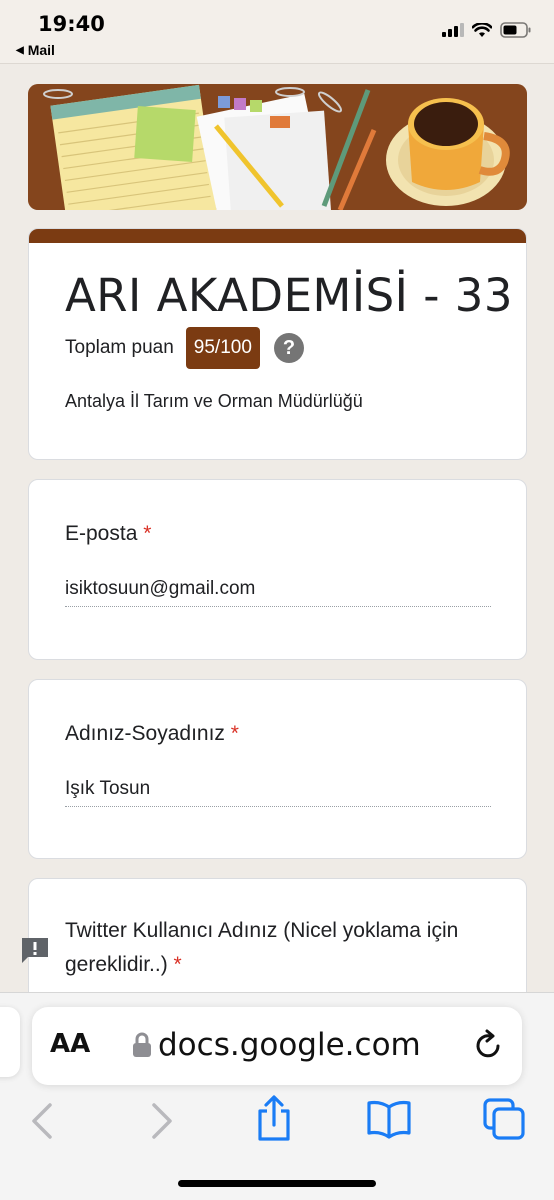 The height and width of the screenshot is (1200, 554). I want to click on text-size-button: AA, so click(70, 1044).